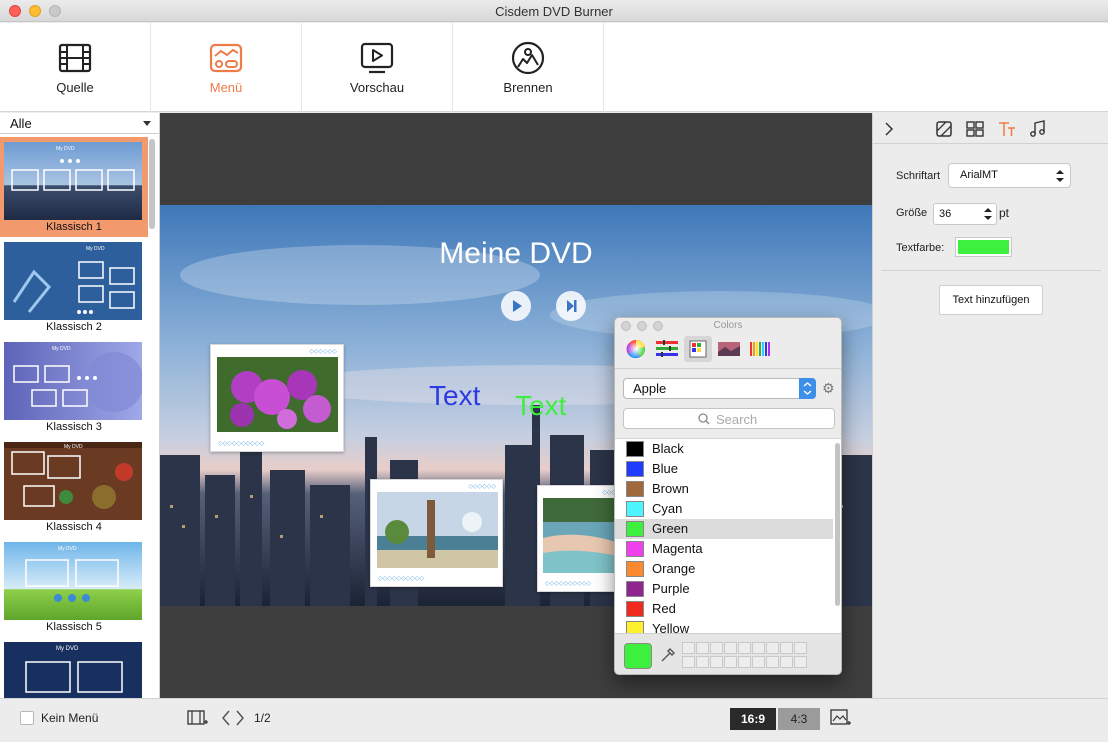 The height and width of the screenshot is (742, 1108). I want to click on text-color-label: Textfarbe:, so click(920, 248).